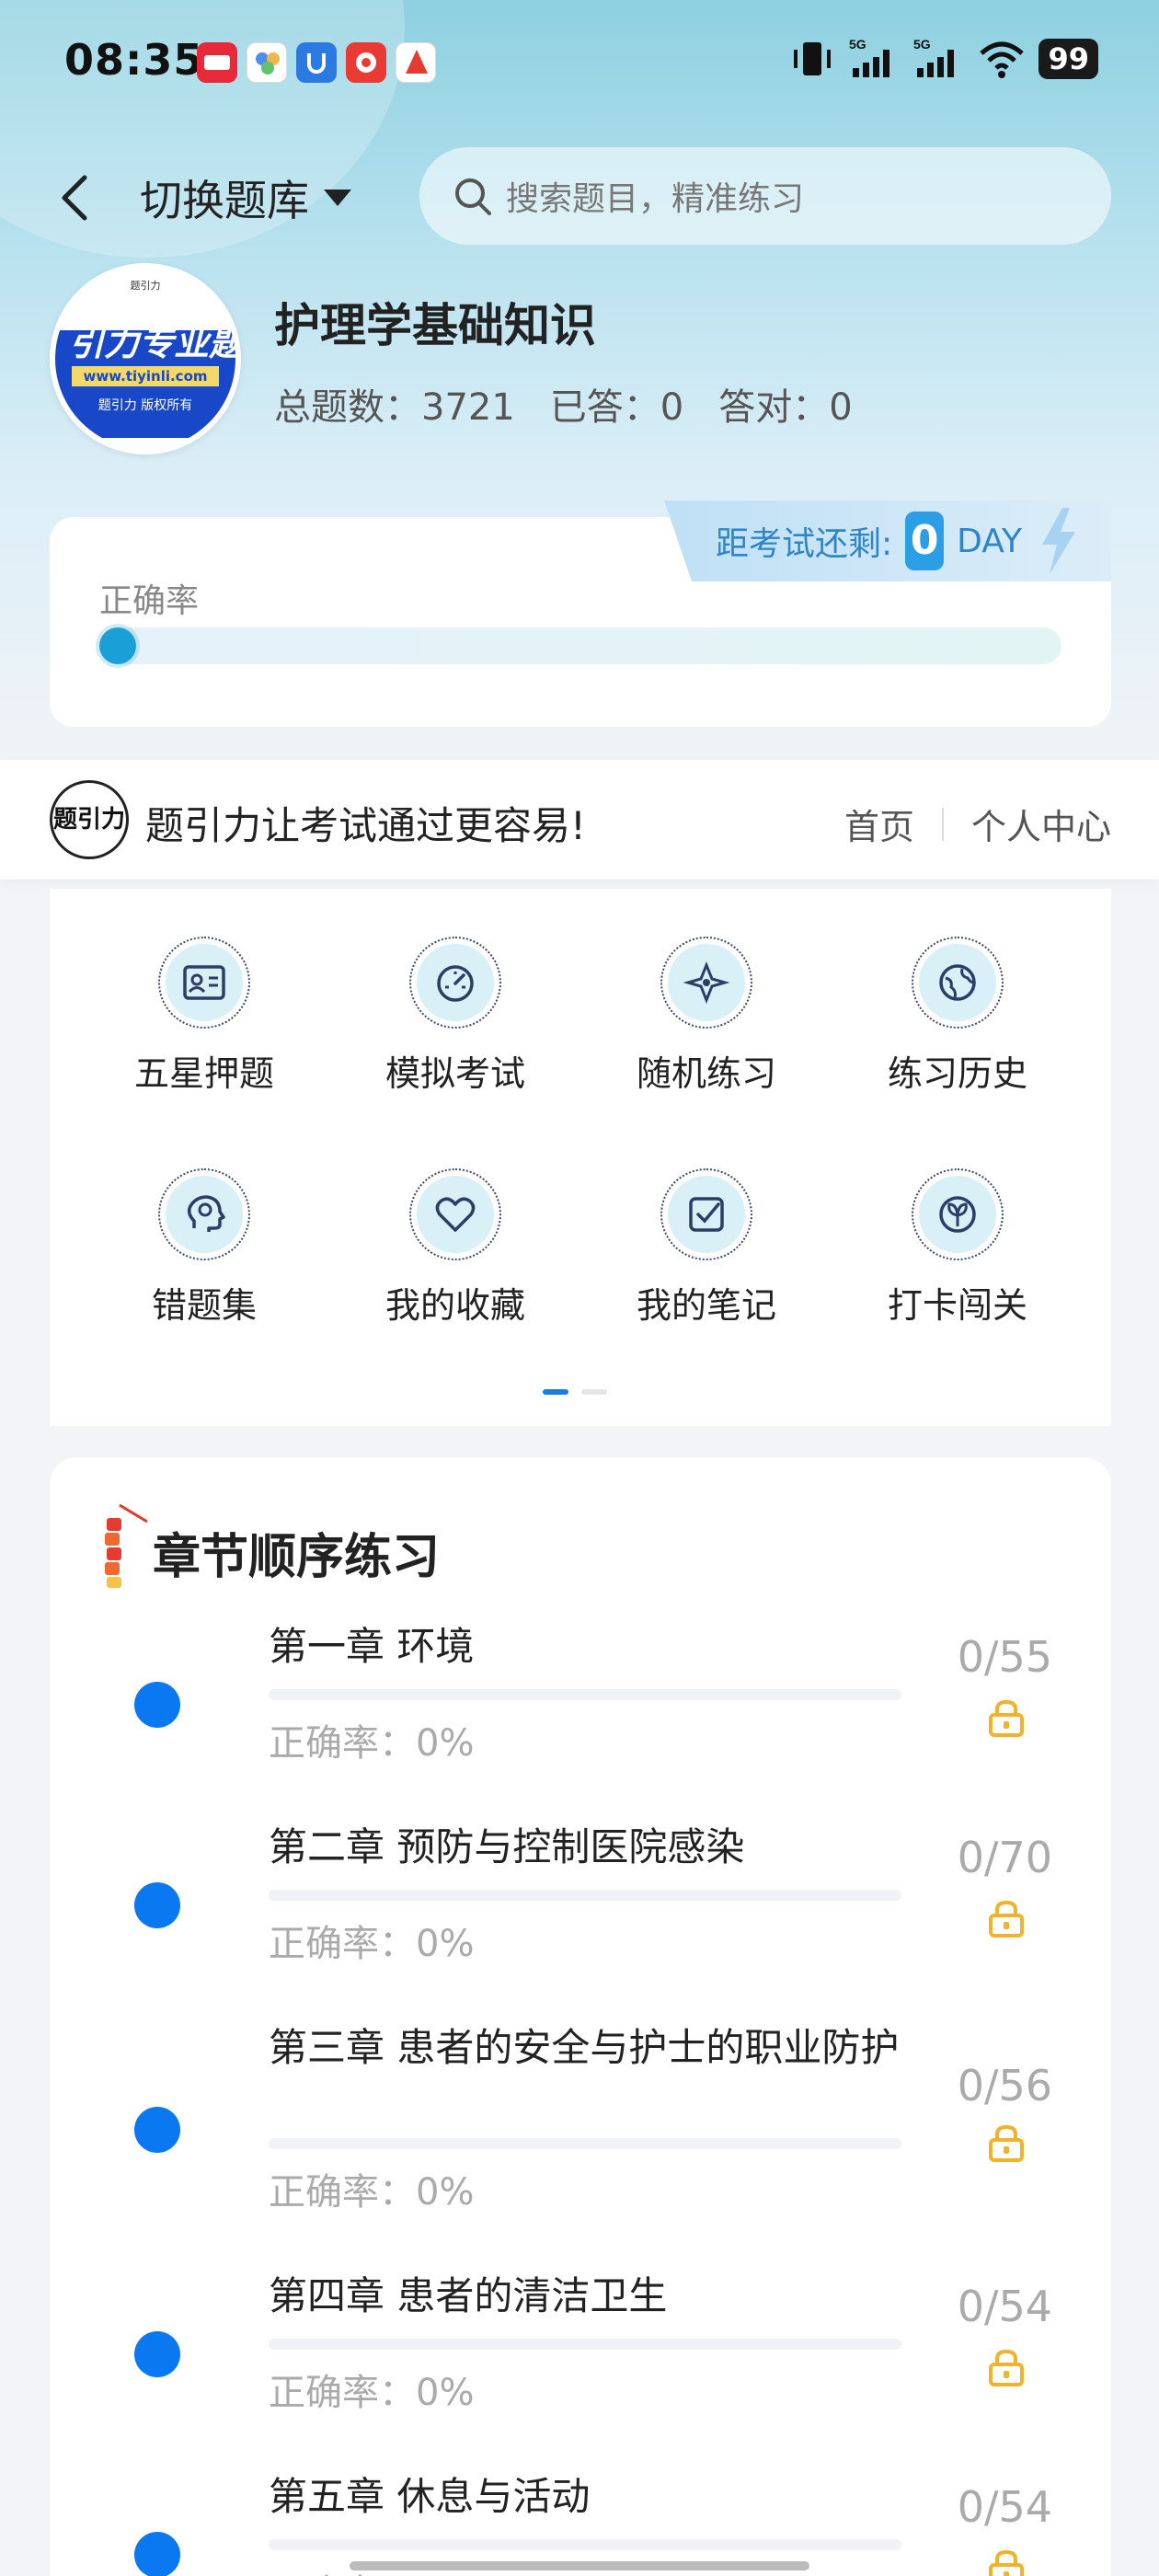 The height and width of the screenshot is (2576, 1159). Describe the element at coordinates (957, 1305) in the screenshot. I see `feature-label: 打卡闯关` at that location.